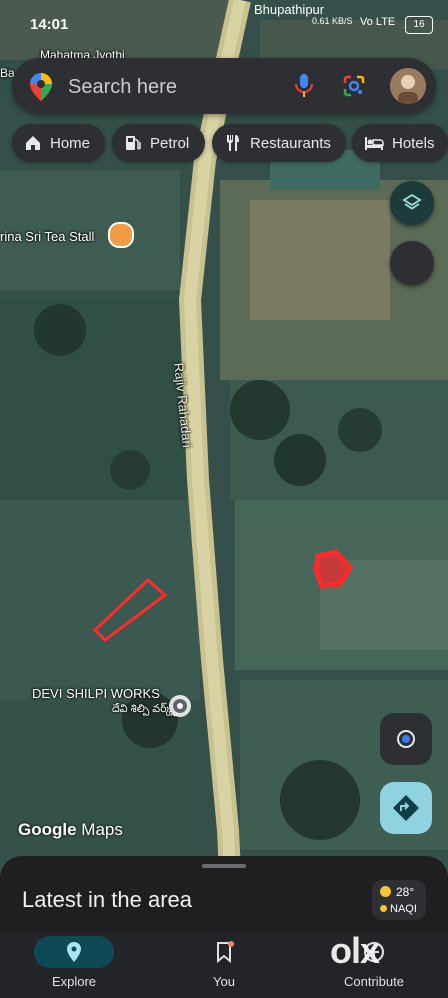  Describe the element at coordinates (74, 981) in the screenshot. I see `nav-label: Explore` at that location.